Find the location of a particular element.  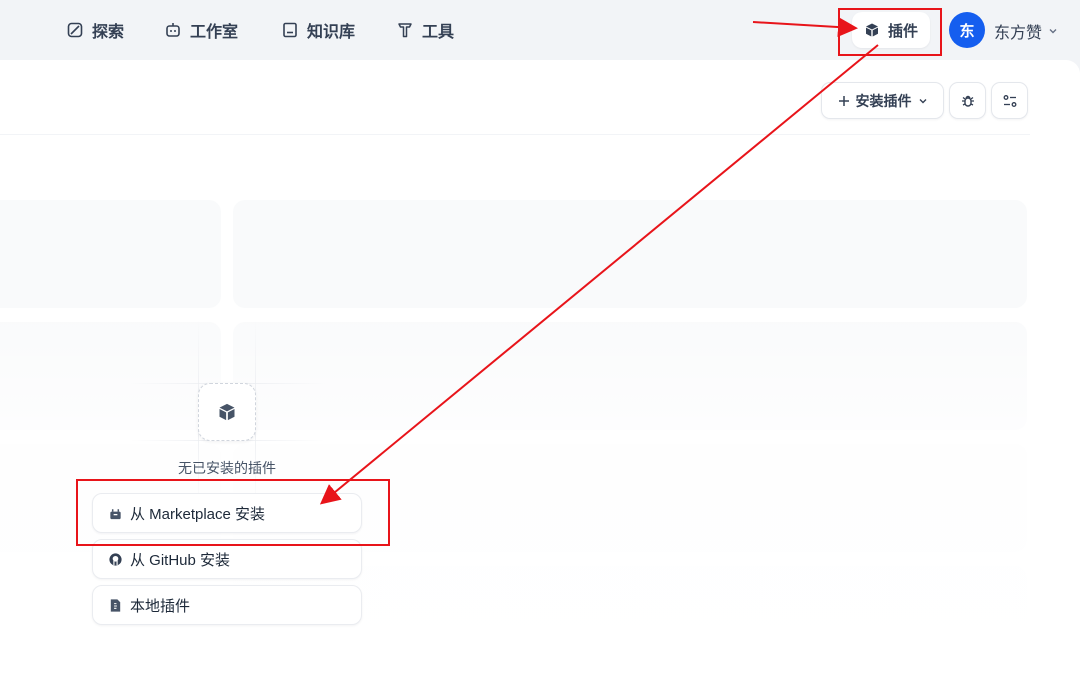

debug-button is located at coordinates (967, 100).